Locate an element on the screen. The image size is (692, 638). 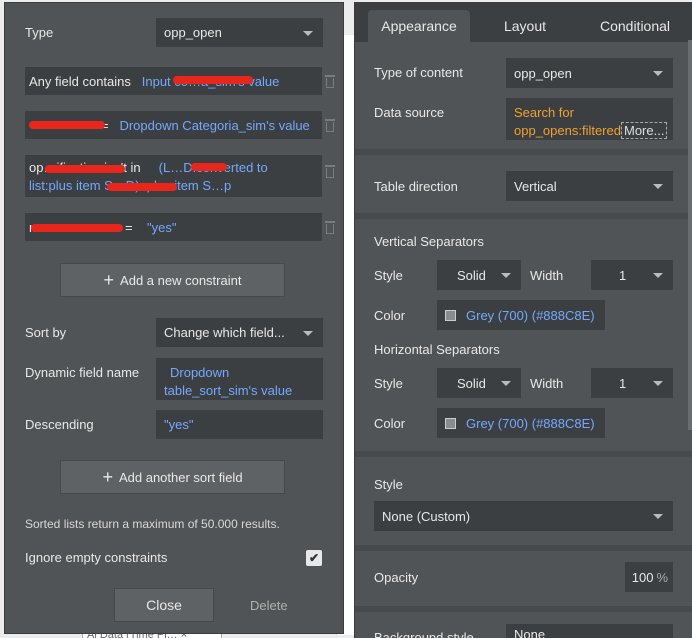
descending-label: Descending is located at coordinates (59, 424).